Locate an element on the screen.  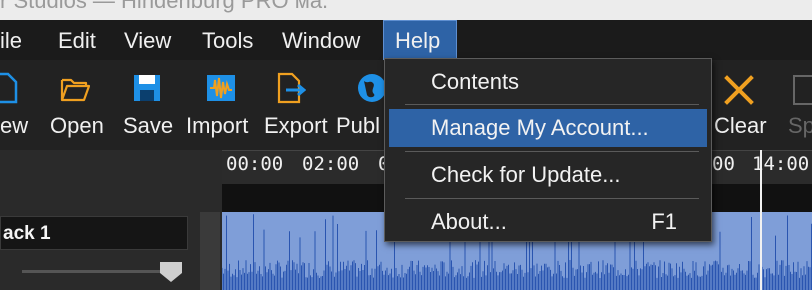
split-button: Sp is located at coordinates (799, 105).